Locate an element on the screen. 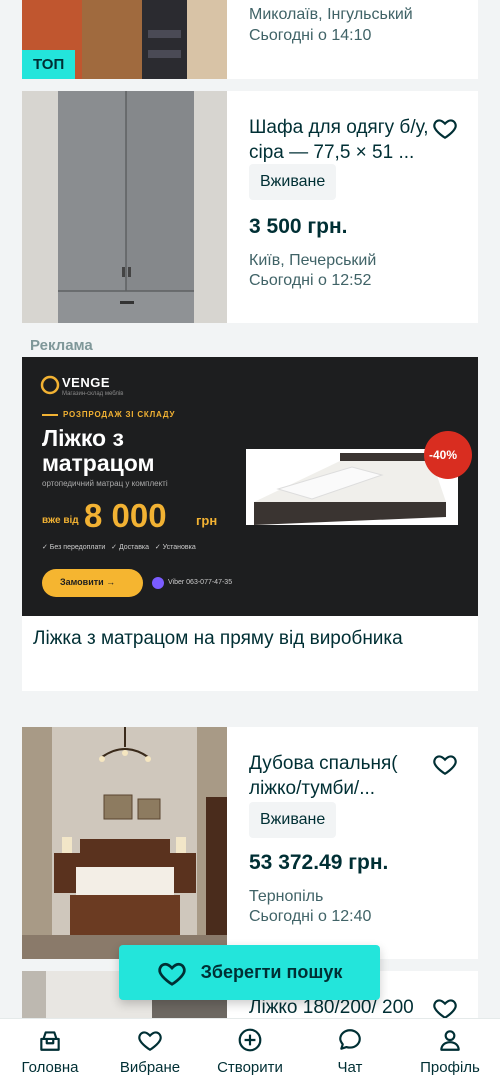 The height and width of the screenshot is (1083, 500). top-badge: ТОП is located at coordinates (49, 64).